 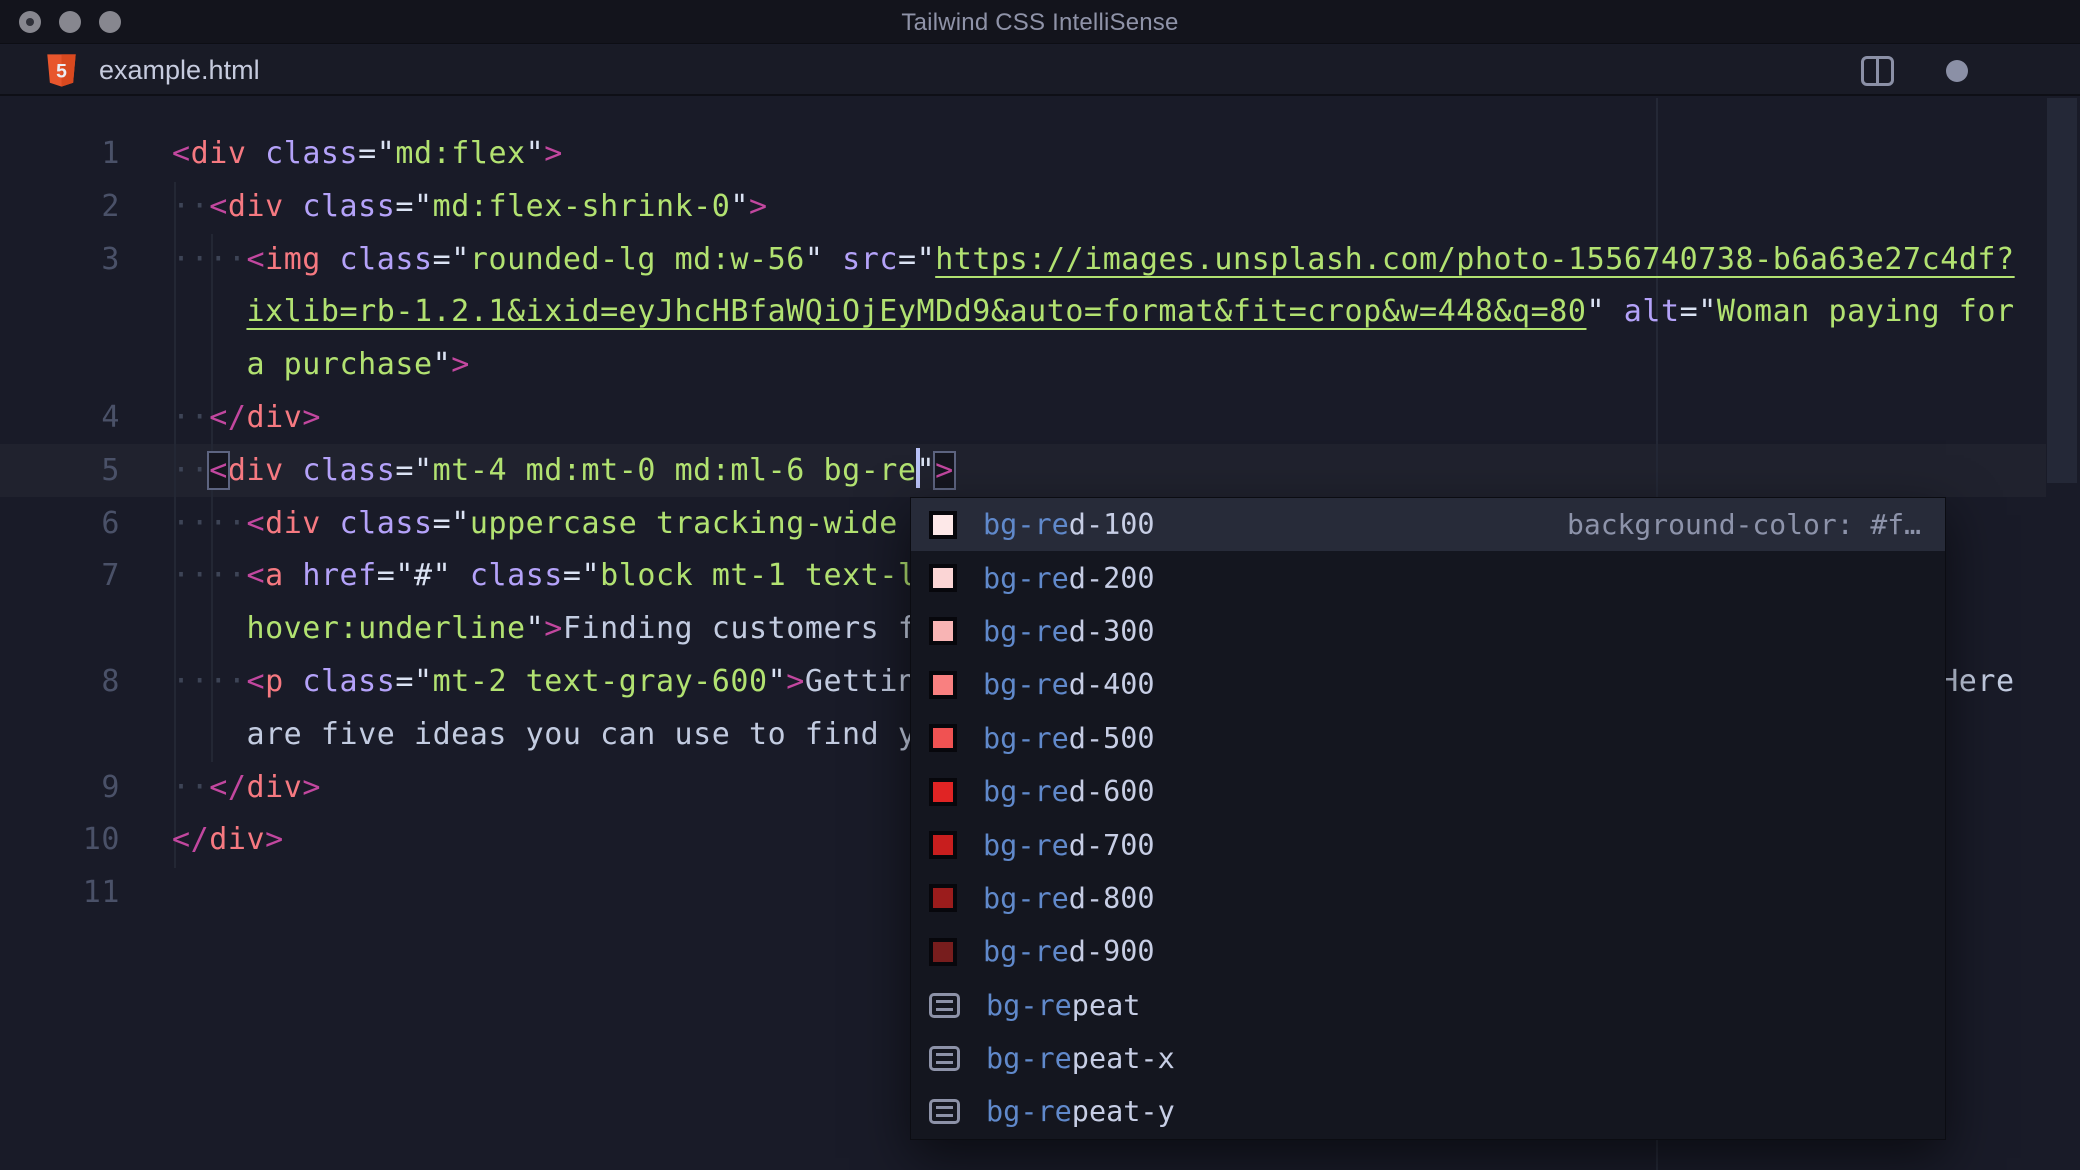 I want to click on line-content: <div class="md:flex">, so click(x=367, y=153).